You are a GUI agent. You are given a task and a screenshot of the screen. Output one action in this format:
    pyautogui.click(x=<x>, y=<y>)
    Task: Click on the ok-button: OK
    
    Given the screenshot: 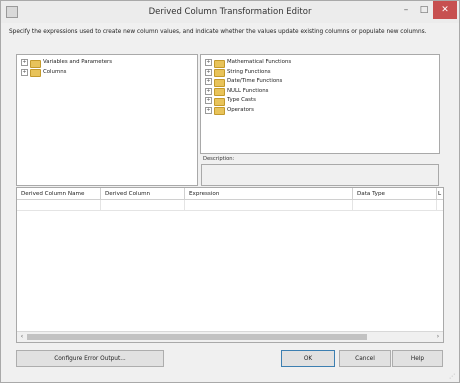 What is the action you would take?
    pyautogui.click(x=308, y=358)
    